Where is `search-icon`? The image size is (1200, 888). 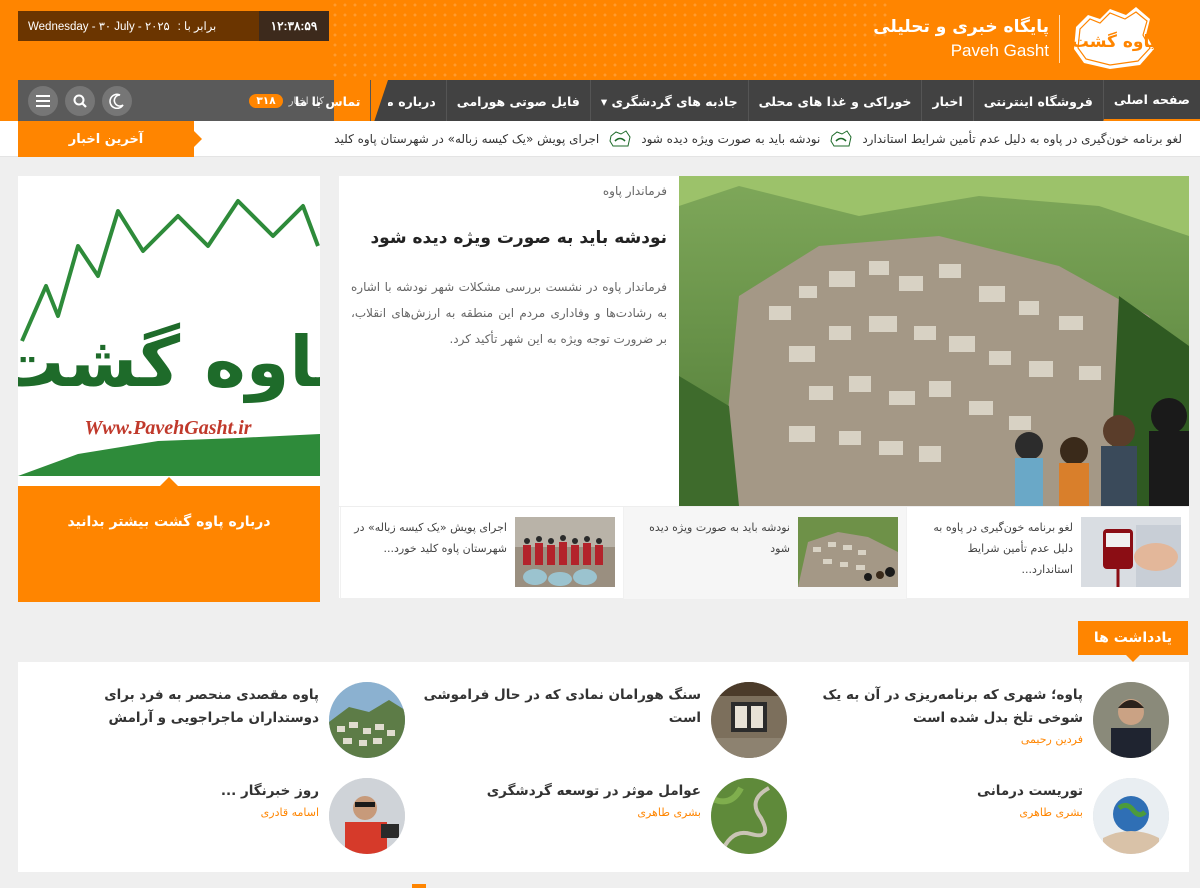 search-icon is located at coordinates (80, 101).